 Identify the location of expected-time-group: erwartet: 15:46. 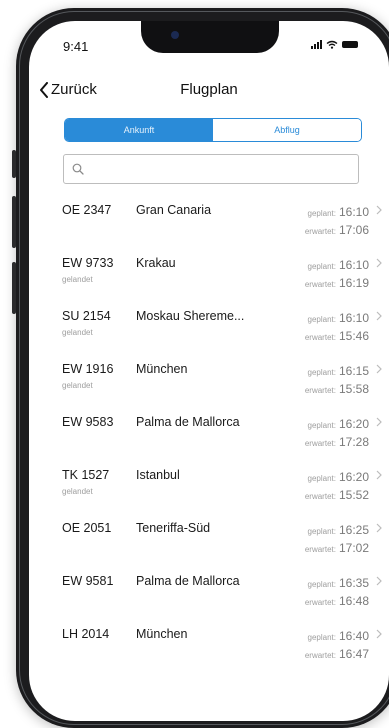
(337, 336).